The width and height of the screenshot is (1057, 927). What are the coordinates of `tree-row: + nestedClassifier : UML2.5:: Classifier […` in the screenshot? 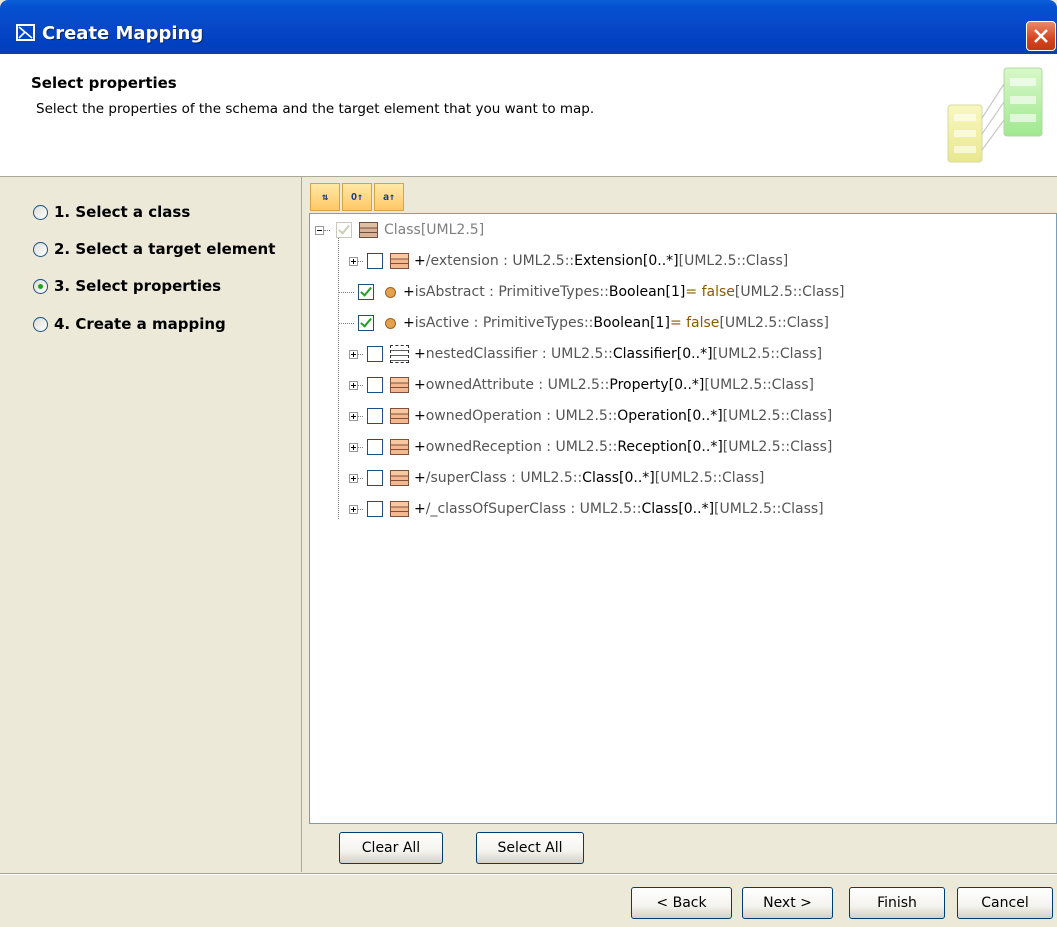 It's located at (583, 354).